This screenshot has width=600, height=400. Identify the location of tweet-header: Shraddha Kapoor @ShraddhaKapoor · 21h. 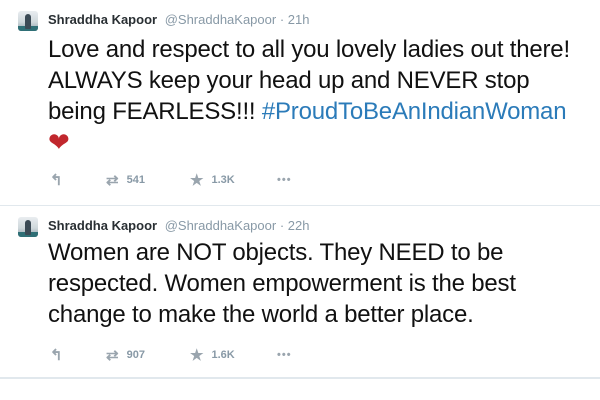
(179, 19).